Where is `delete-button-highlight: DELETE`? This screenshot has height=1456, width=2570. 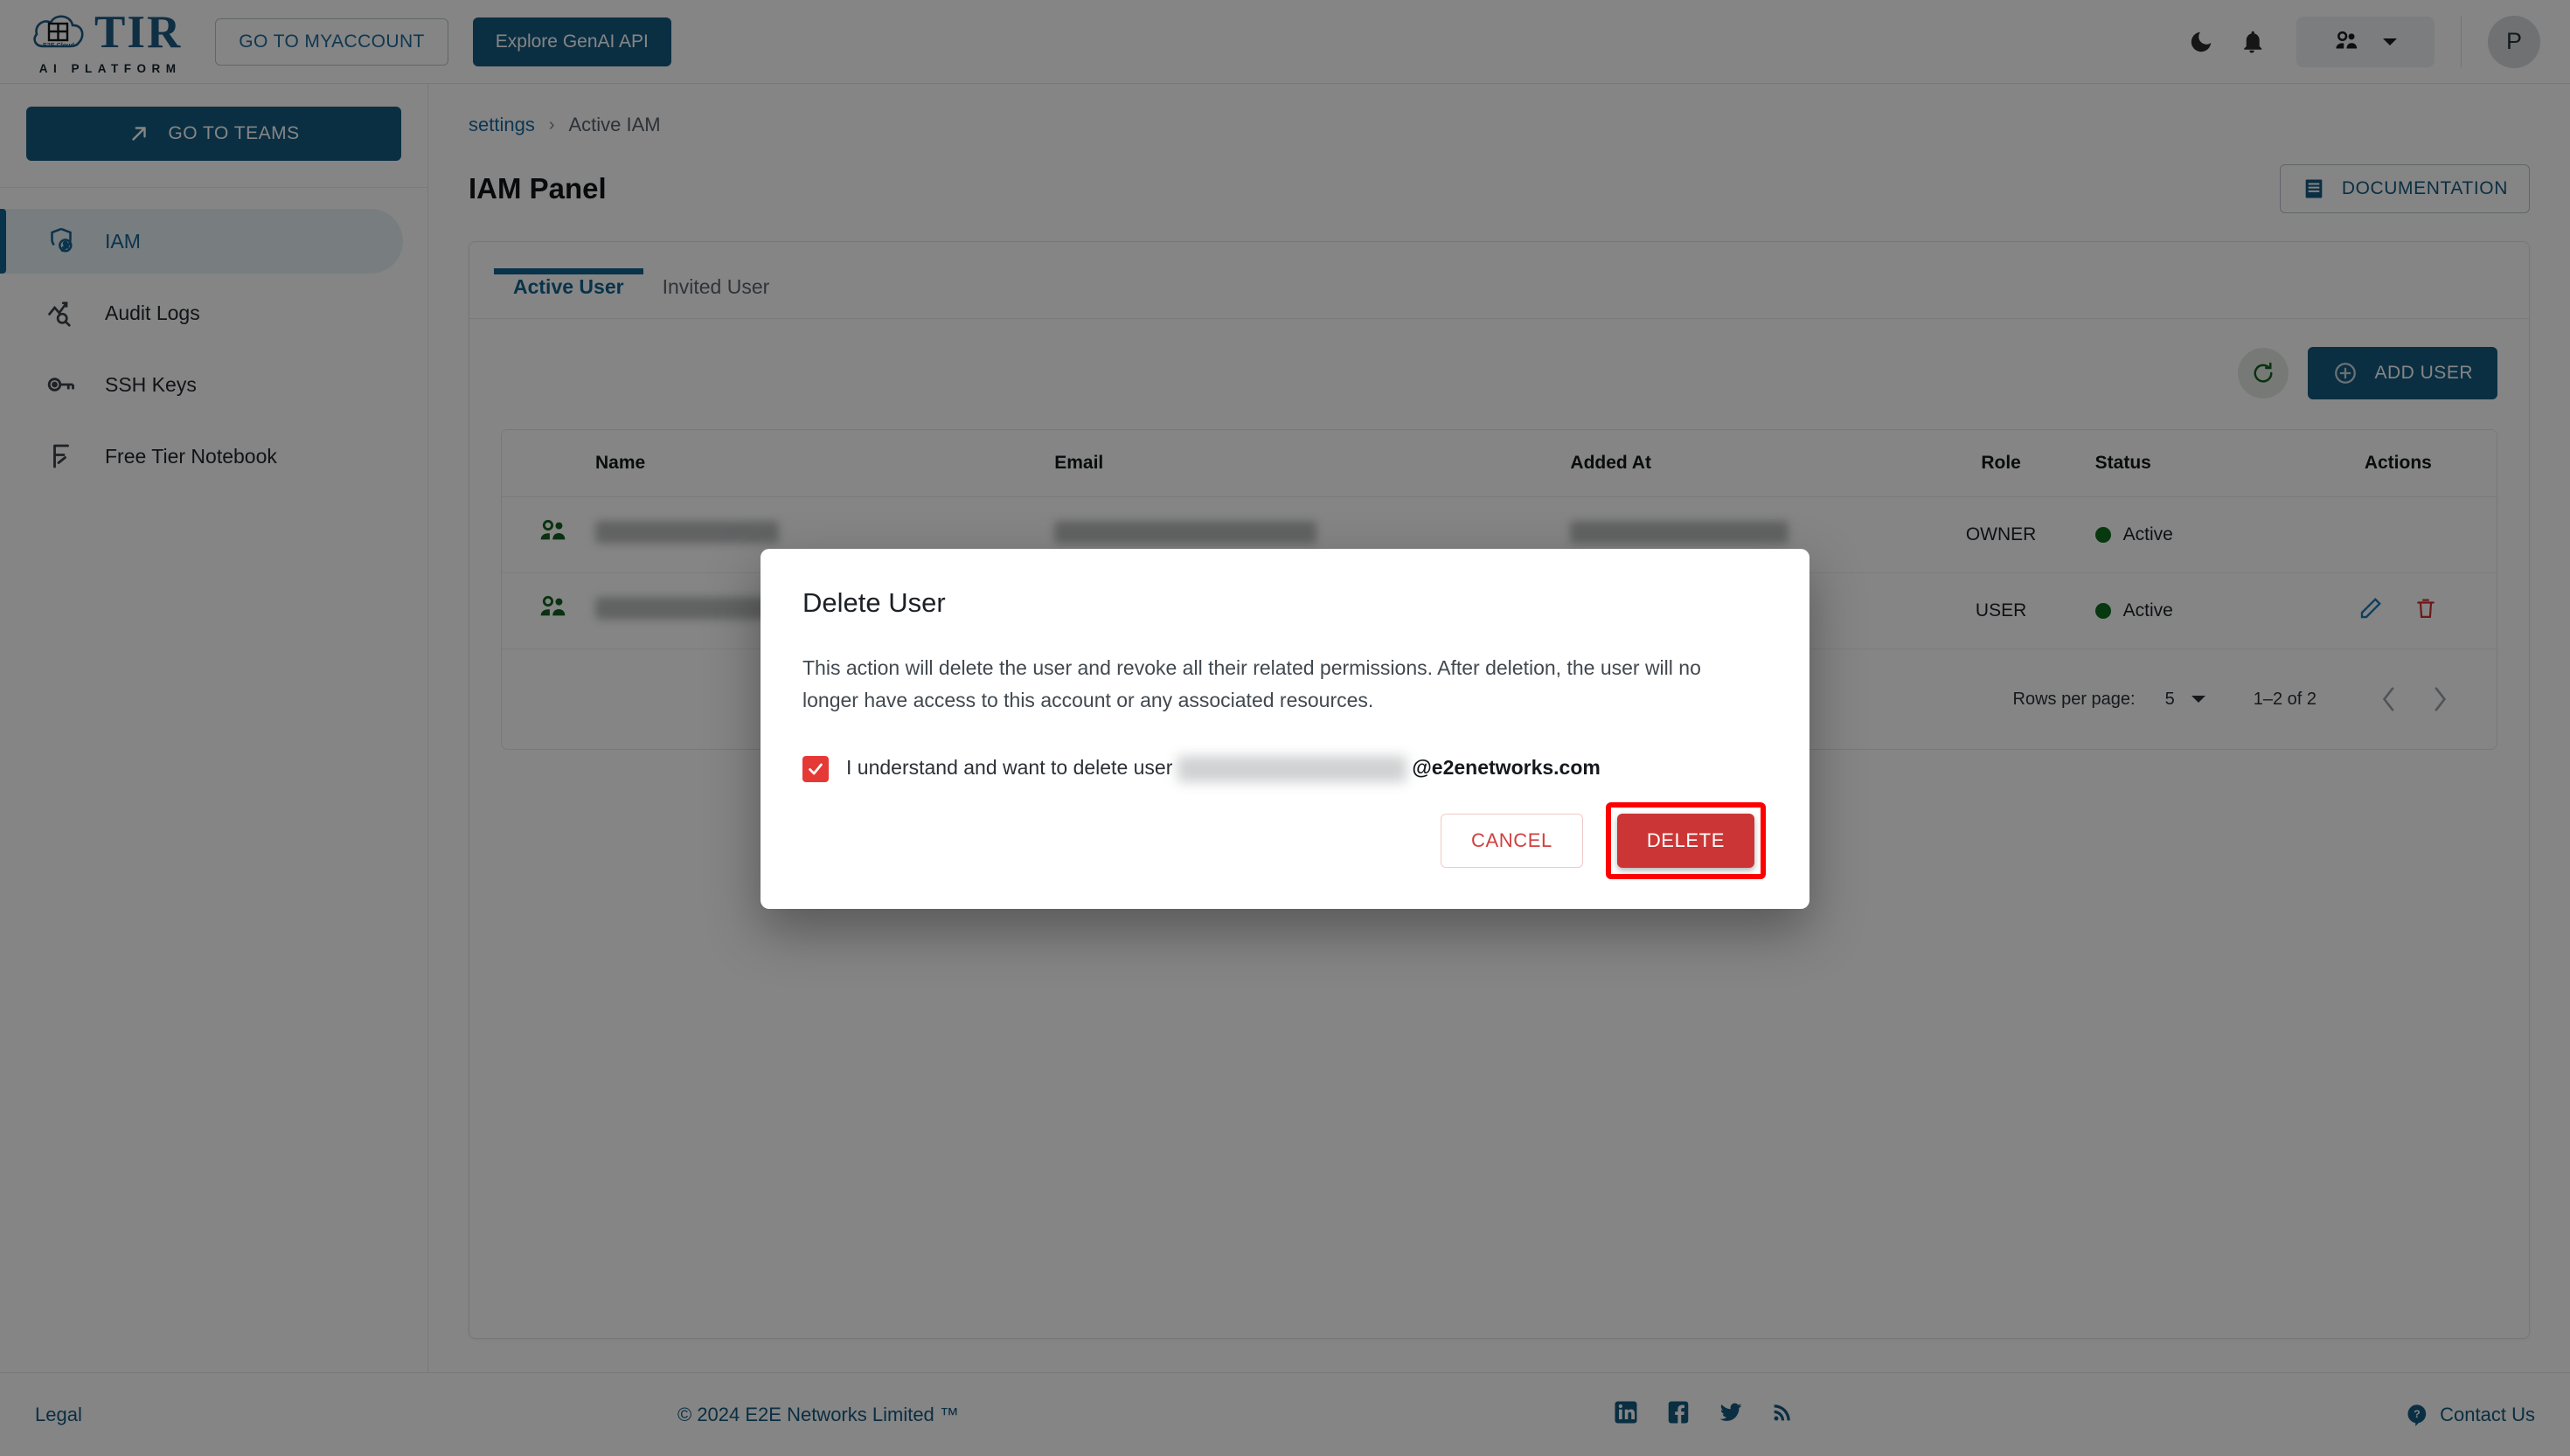 delete-button-highlight: DELETE is located at coordinates (1685, 840).